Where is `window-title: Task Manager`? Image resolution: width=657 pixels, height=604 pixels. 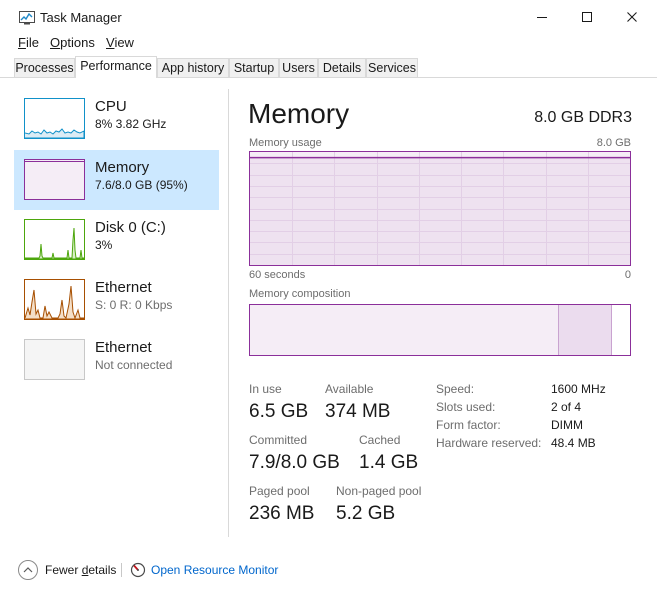
window-title: Task Manager is located at coordinates (81, 17).